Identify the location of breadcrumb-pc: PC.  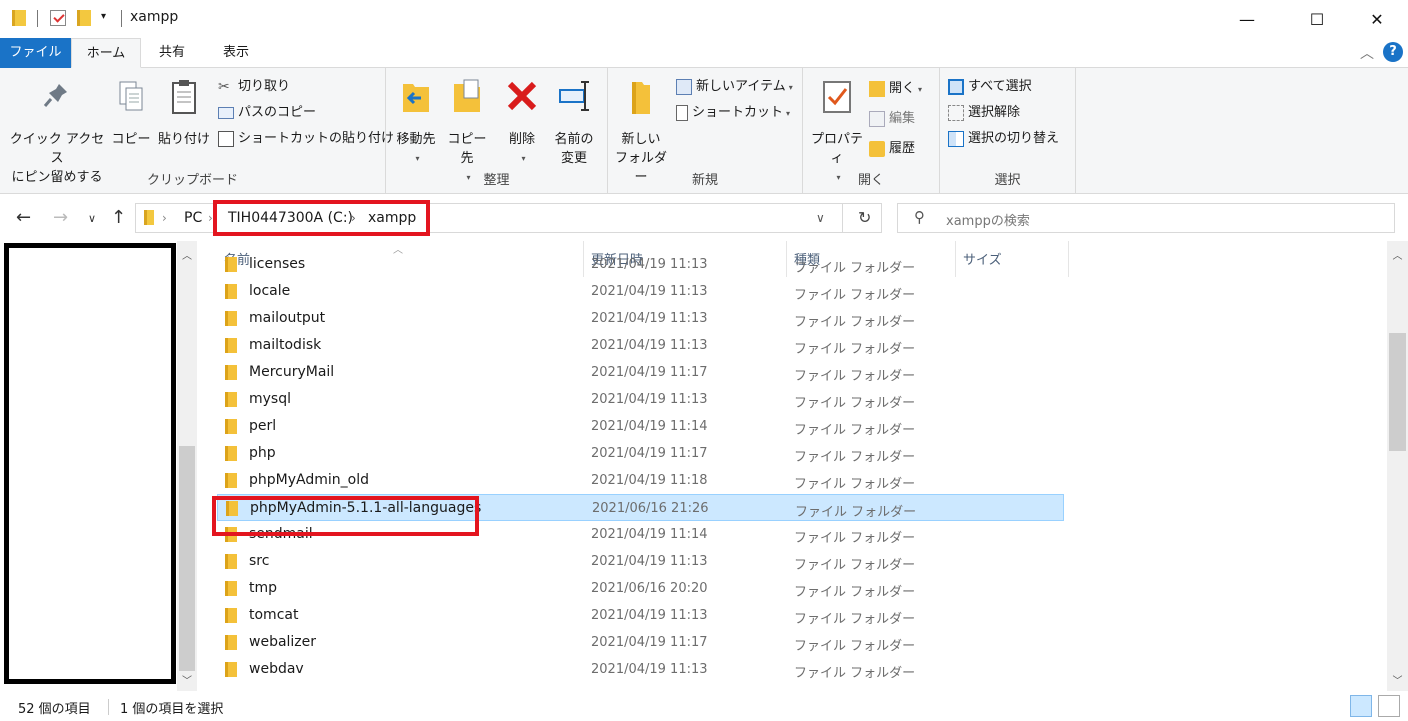
(193, 218).